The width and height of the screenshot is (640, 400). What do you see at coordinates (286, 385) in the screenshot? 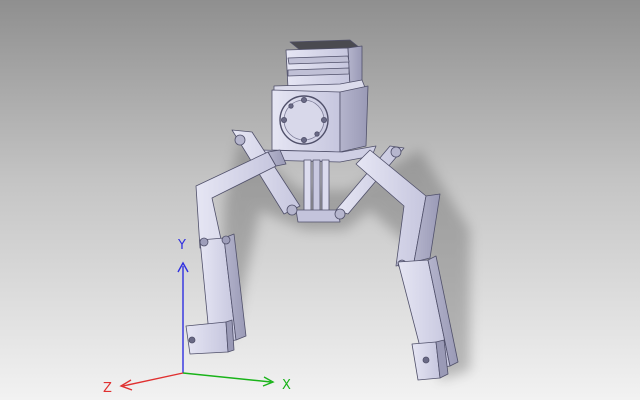
I see `x-axis-label: X` at bounding box center [286, 385].